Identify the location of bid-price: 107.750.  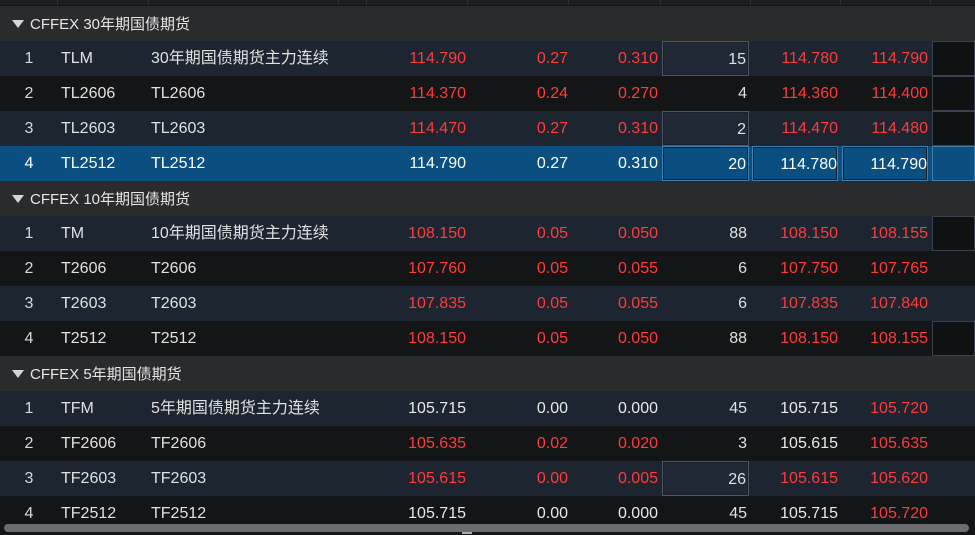
(809, 268).